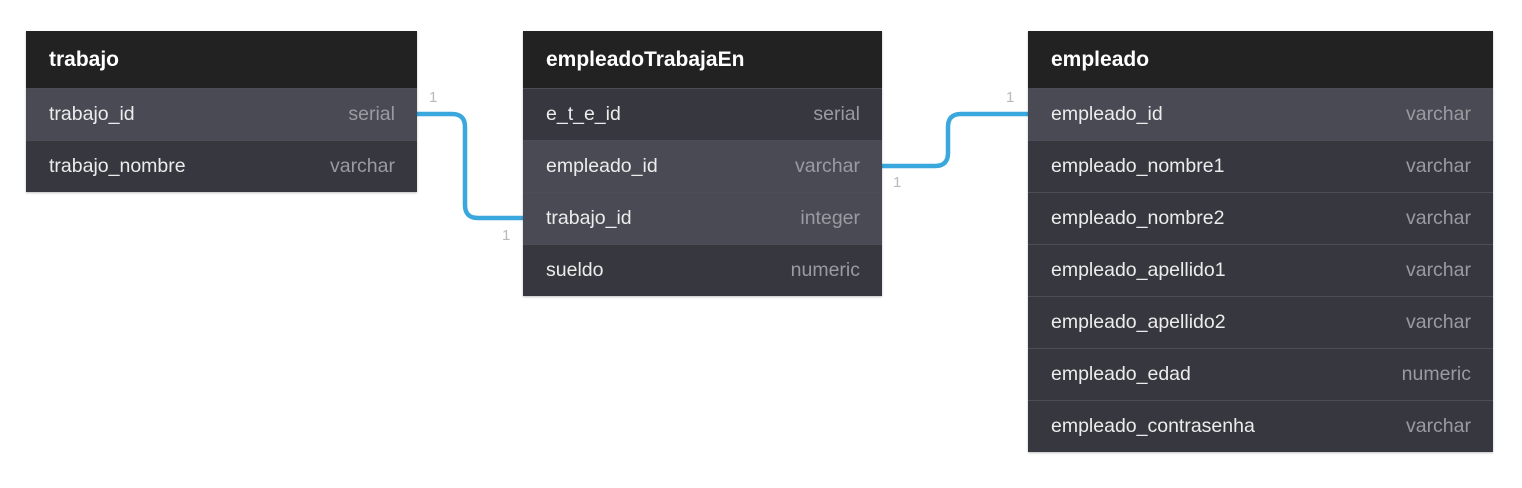  What do you see at coordinates (1260, 322) in the screenshot?
I see `table-field-row: empleado_apellido2 varchar` at bounding box center [1260, 322].